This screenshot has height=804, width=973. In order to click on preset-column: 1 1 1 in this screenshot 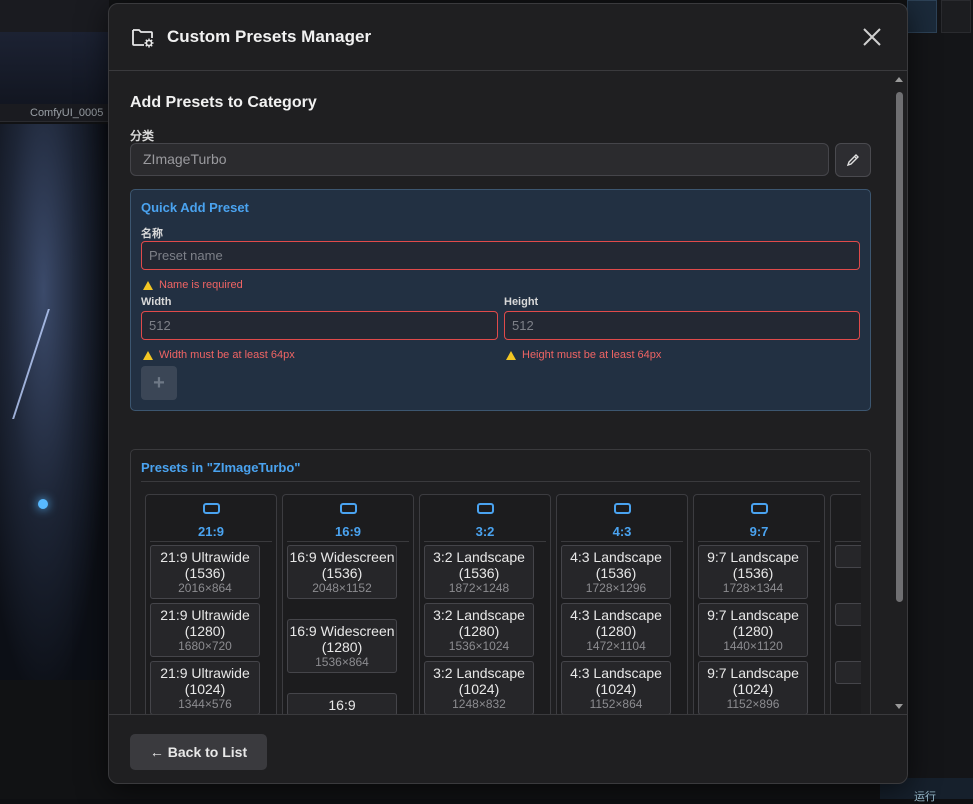, I will do `click(845, 604)`.